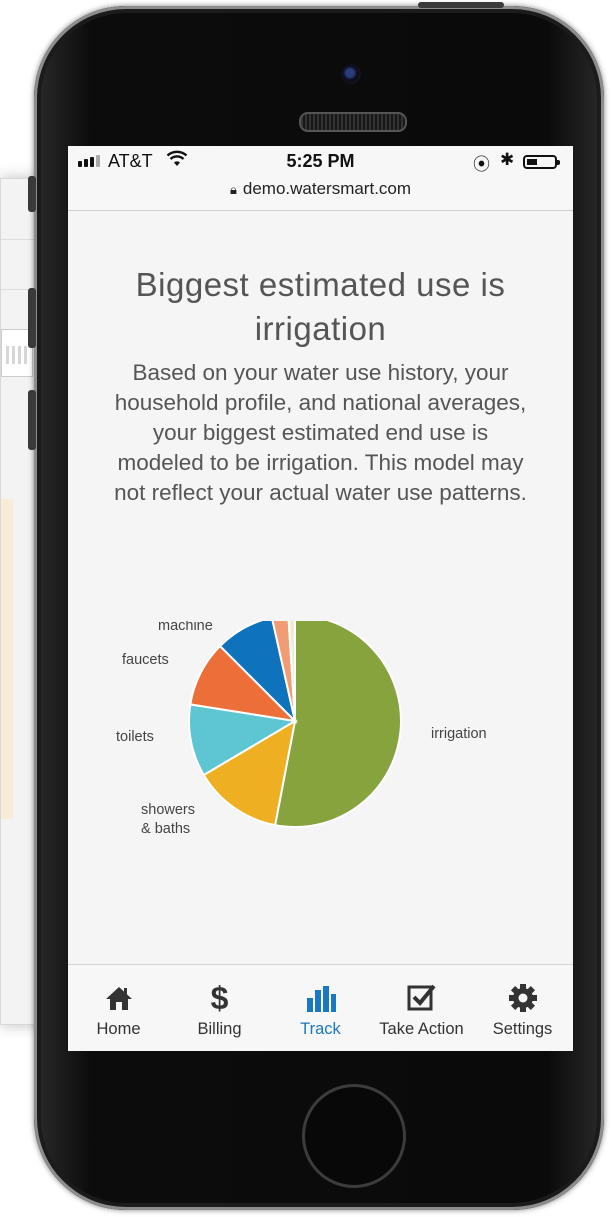 The height and width of the screenshot is (1217, 613). I want to click on padlock-icon: 🔒︎, so click(233, 189).